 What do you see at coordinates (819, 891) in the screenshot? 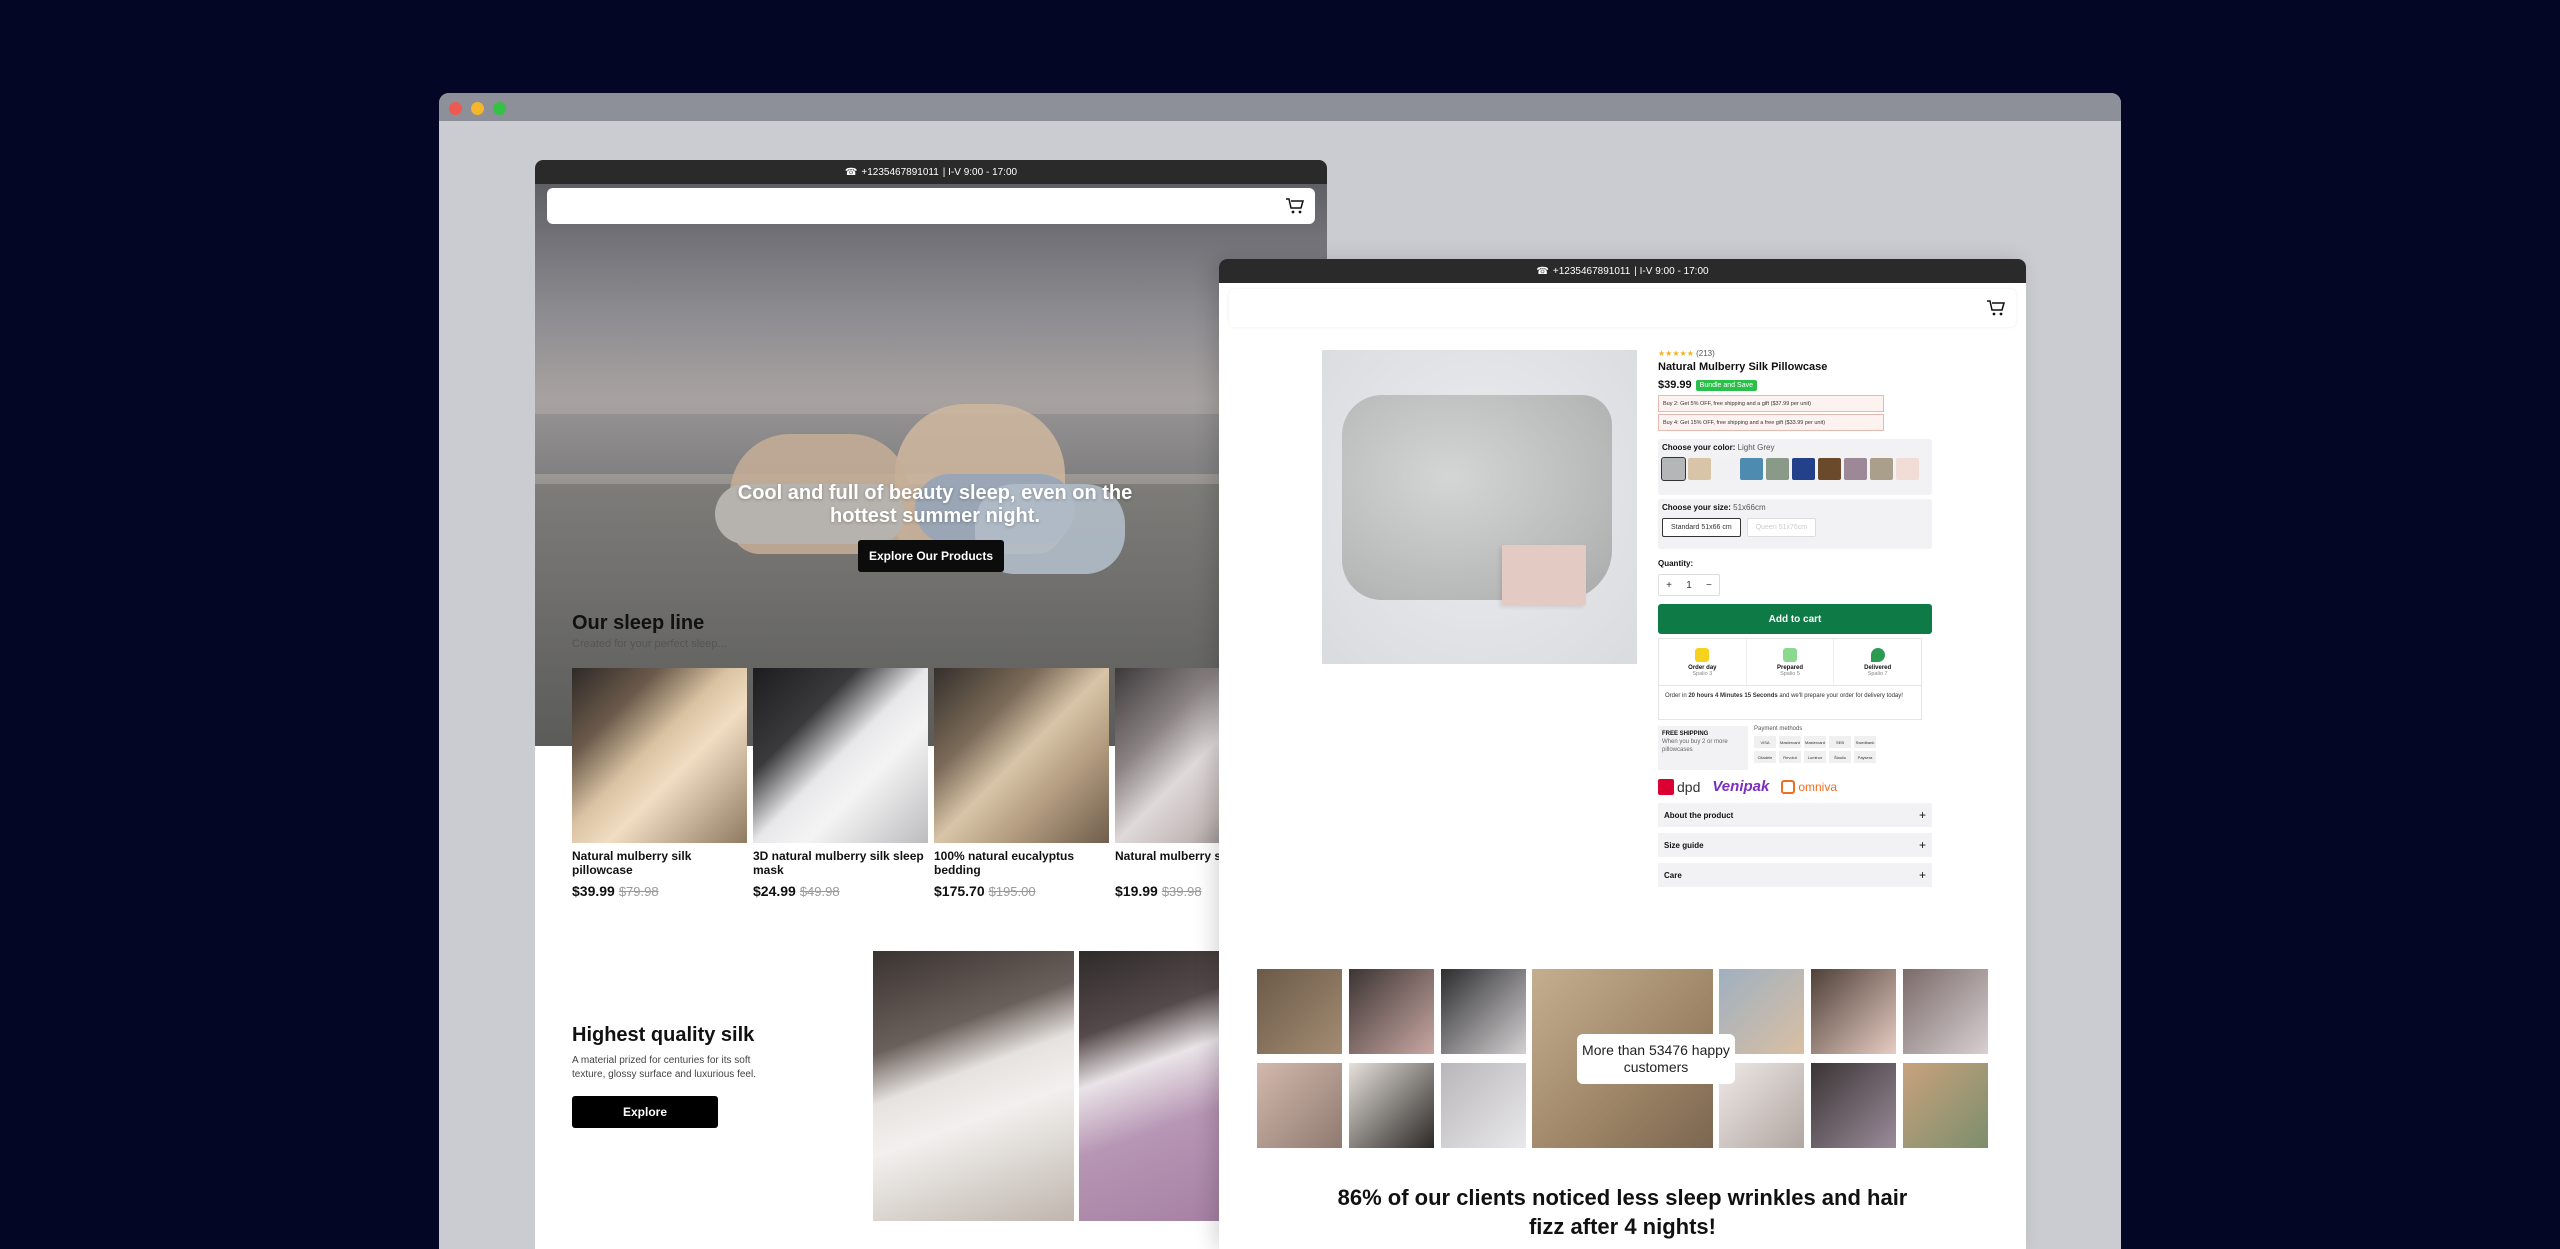
I see `product-old-price: $49.98` at bounding box center [819, 891].